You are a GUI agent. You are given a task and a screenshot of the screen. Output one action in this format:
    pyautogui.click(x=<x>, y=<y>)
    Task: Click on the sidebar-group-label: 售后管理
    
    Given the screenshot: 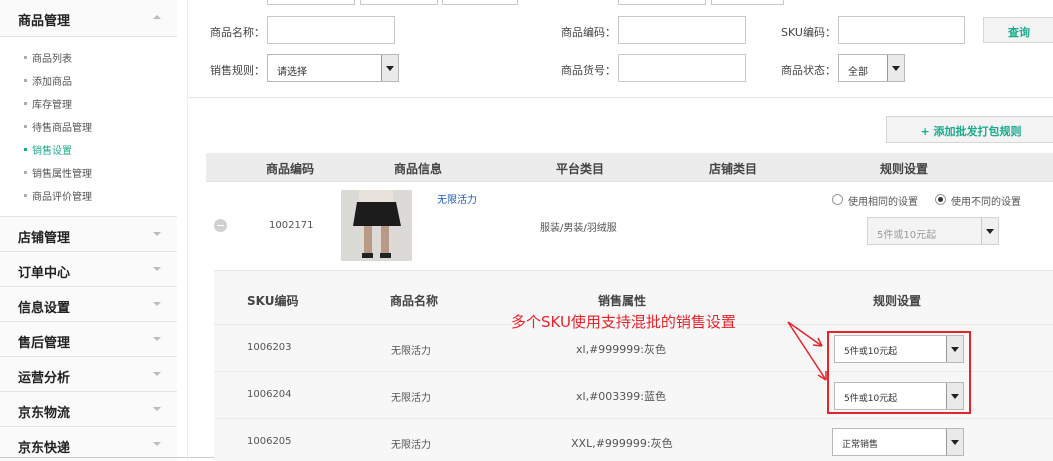 What is the action you would take?
    pyautogui.click(x=44, y=343)
    